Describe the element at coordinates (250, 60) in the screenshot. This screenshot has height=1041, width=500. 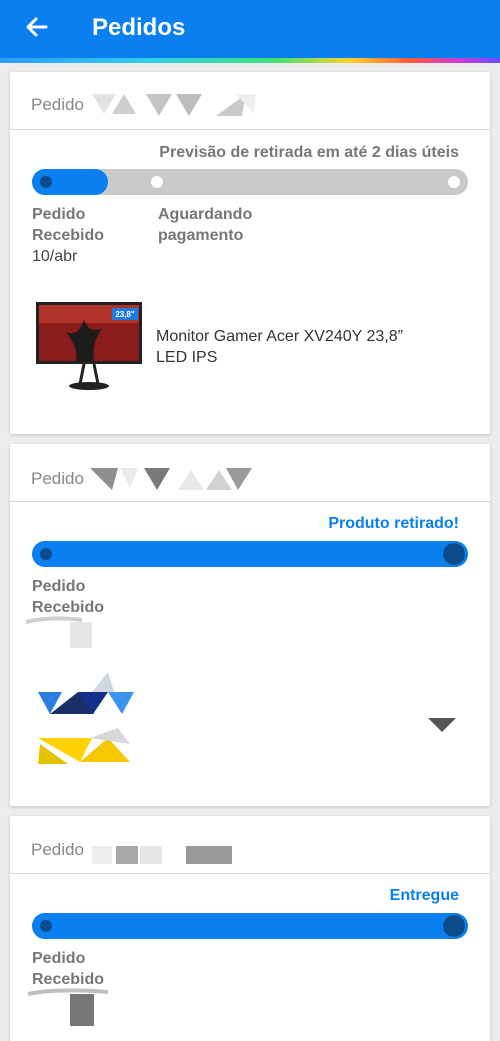
I see `header-accent-stripe` at that location.